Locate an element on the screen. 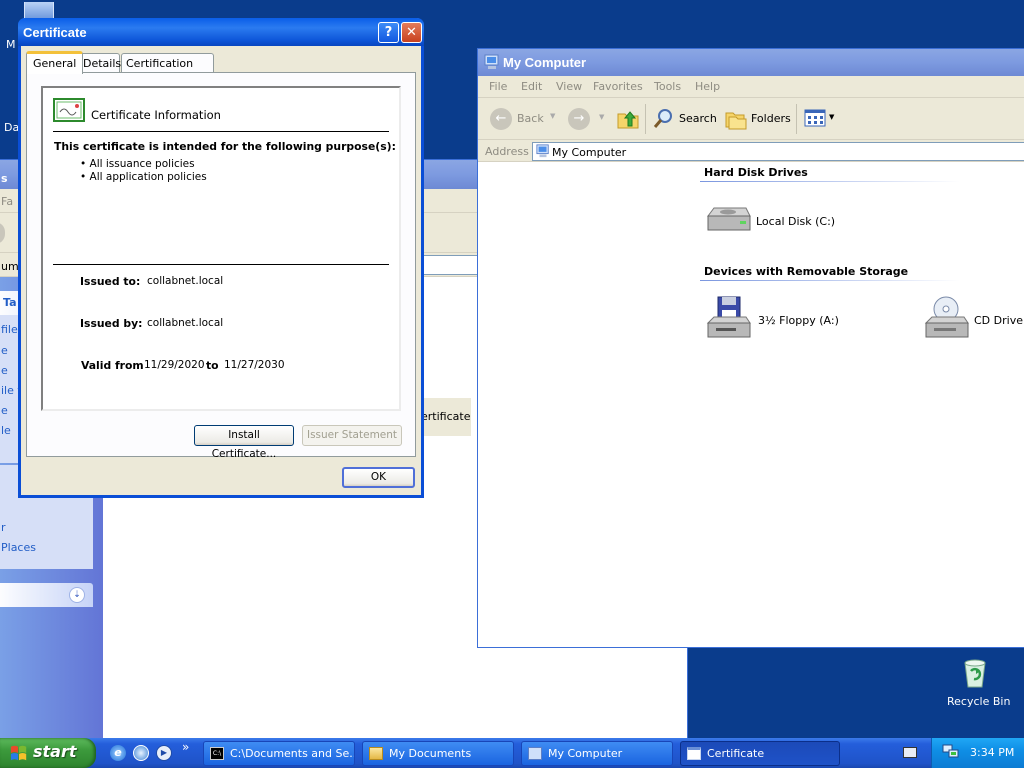  folders-button: Folders is located at coordinates (757, 119).